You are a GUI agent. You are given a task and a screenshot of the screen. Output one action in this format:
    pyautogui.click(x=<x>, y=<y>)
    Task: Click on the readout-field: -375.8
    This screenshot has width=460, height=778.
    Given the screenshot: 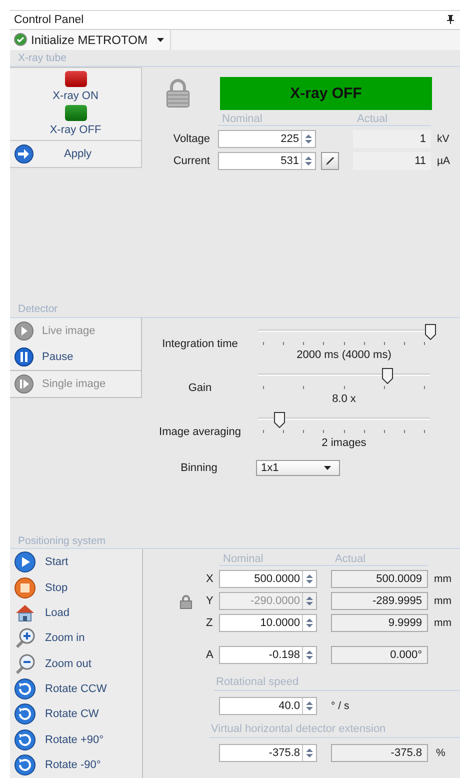 What is the action you would take?
    pyautogui.click(x=379, y=753)
    